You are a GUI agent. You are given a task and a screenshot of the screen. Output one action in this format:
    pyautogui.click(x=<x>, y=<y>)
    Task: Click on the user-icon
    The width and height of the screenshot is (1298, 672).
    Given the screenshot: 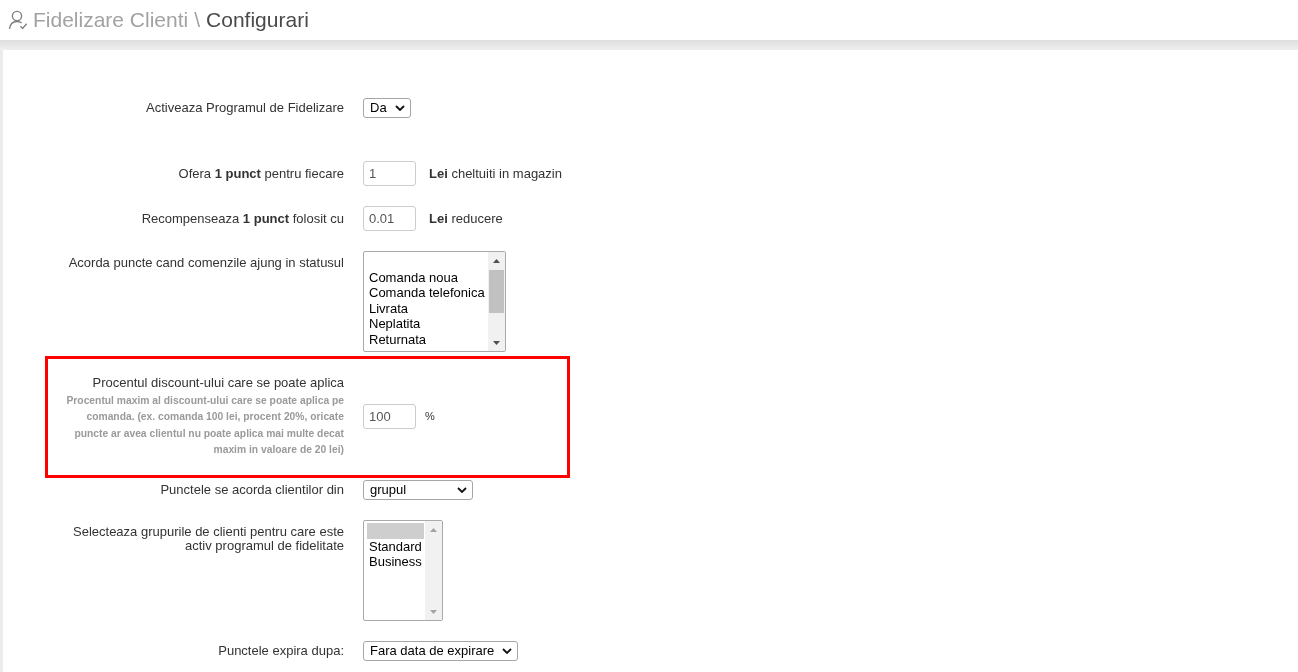 What is the action you would take?
    pyautogui.click(x=18, y=20)
    